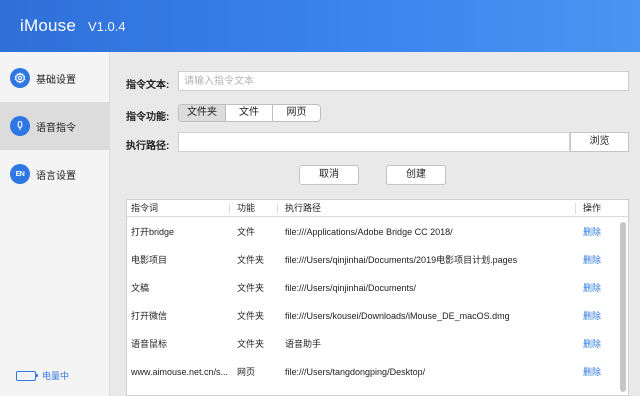  Describe the element at coordinates (56, 376) in the screenshot. I see `battery-label: 电量中` at that location.